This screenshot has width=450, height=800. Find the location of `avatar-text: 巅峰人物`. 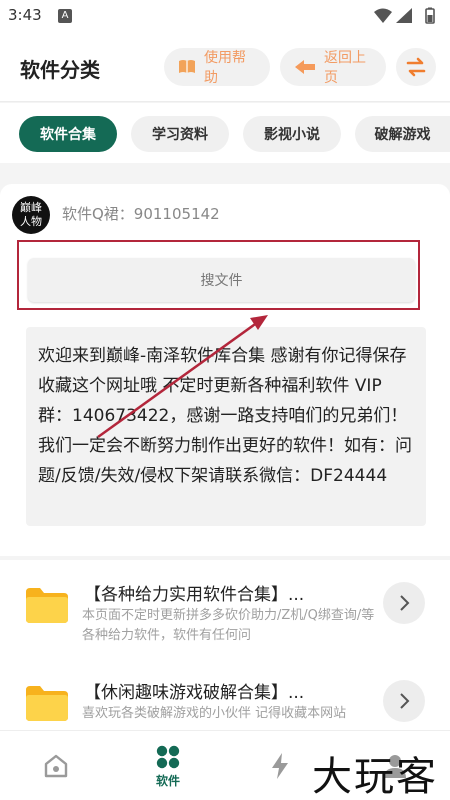

avatar-text: 巅峰人物 is located at coordinates (31, 214).